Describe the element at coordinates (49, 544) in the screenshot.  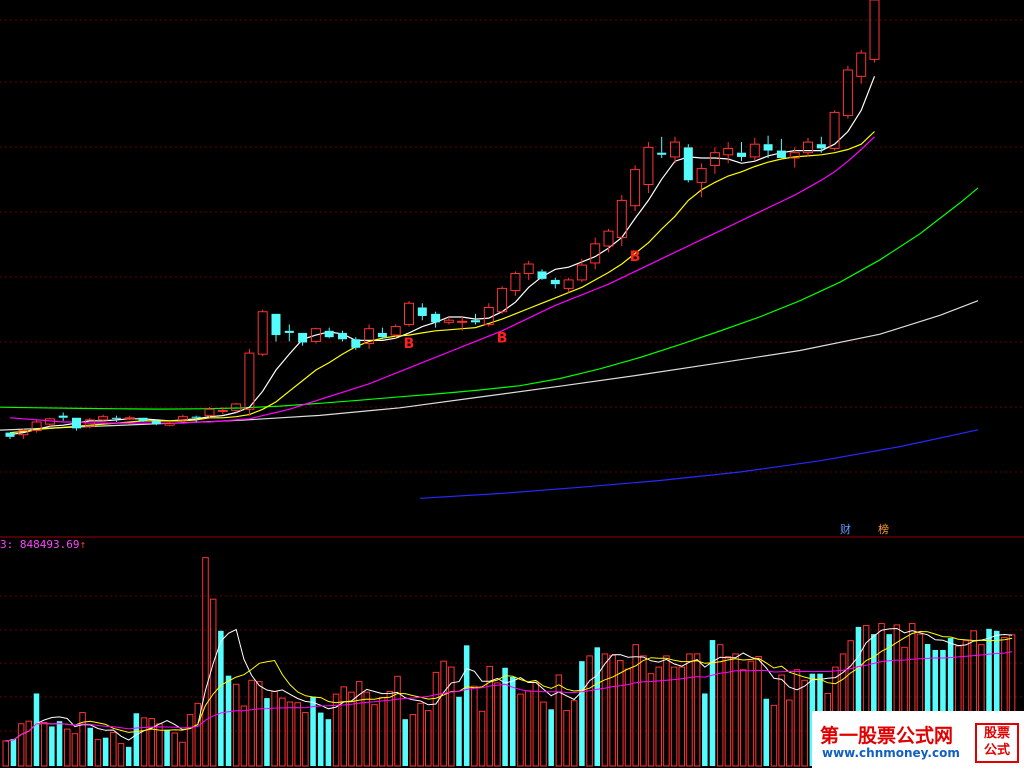
I see `volume-value: 848493.69` at that location.